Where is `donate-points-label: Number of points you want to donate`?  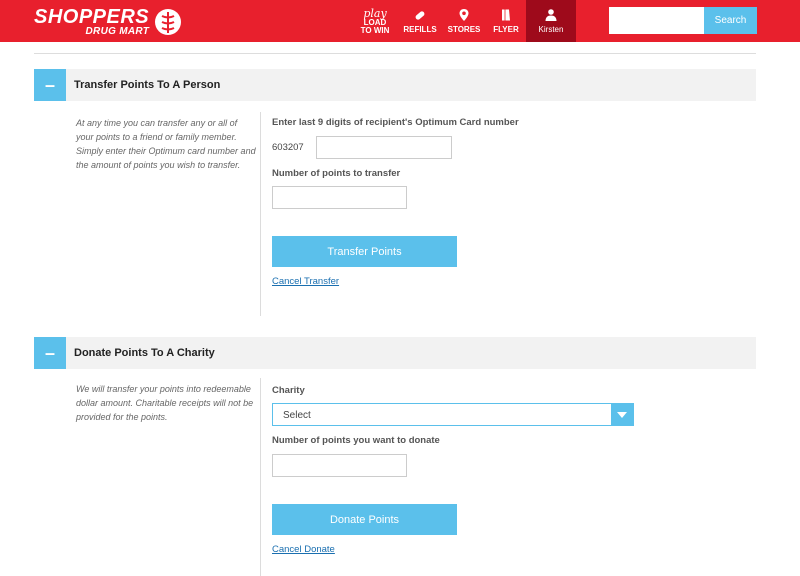 donate-points-label: Number of points you want to donate is located at coordinates (356, 440).